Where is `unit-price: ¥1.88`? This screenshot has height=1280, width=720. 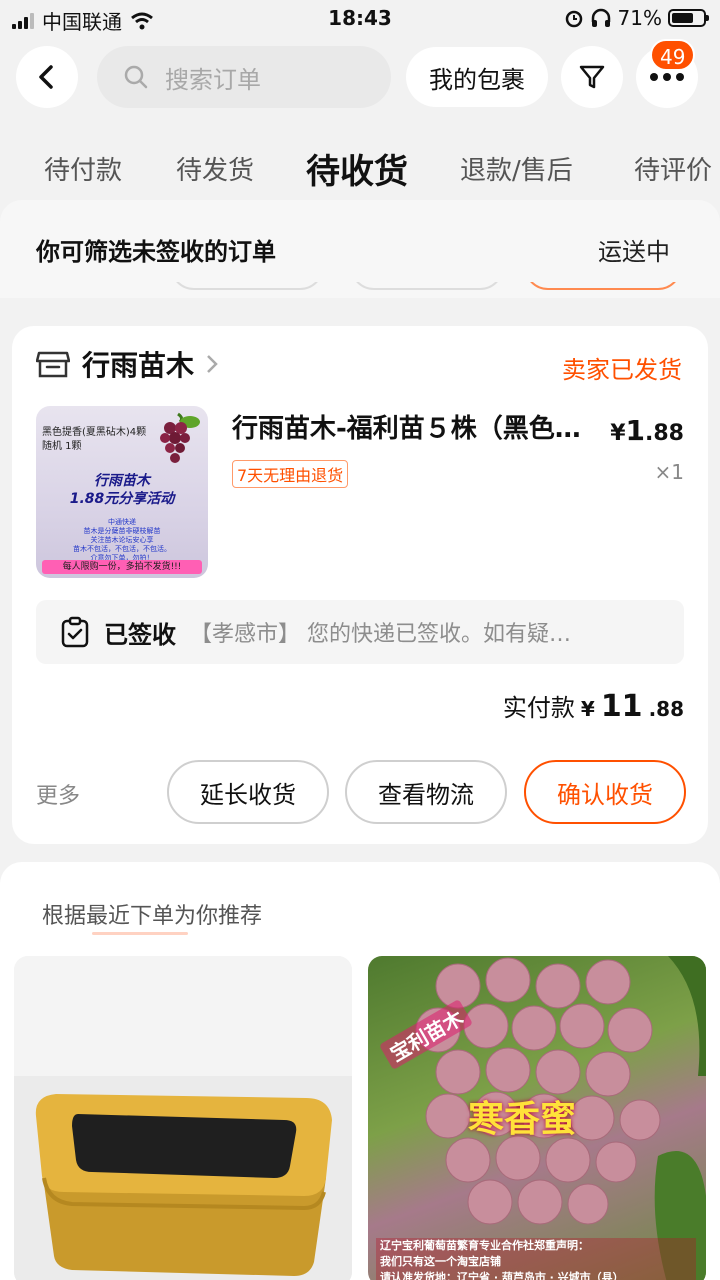
unit-price: ¥1.88 is located at coordinates (647, 430).